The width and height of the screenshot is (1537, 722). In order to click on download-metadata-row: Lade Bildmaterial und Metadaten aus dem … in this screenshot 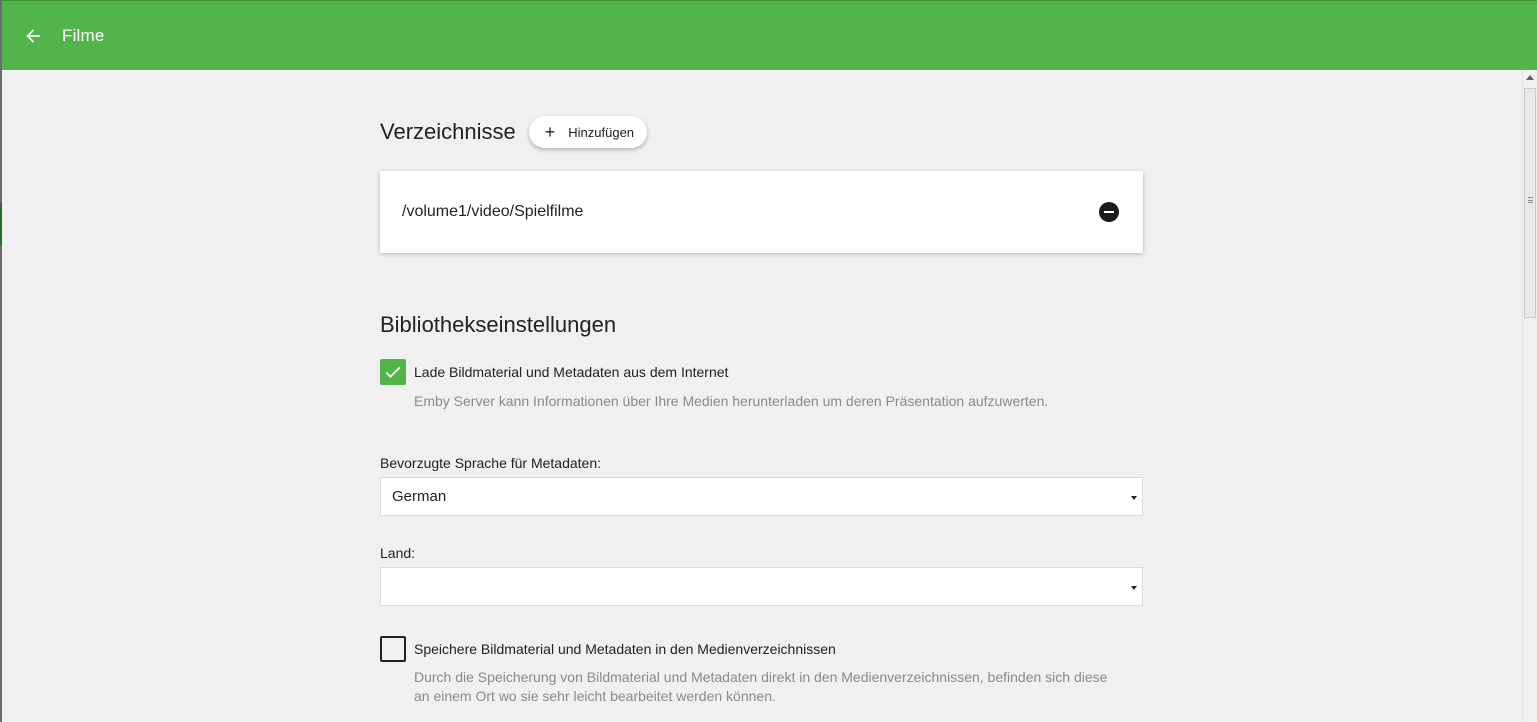, I will do `click(761, 372)`.